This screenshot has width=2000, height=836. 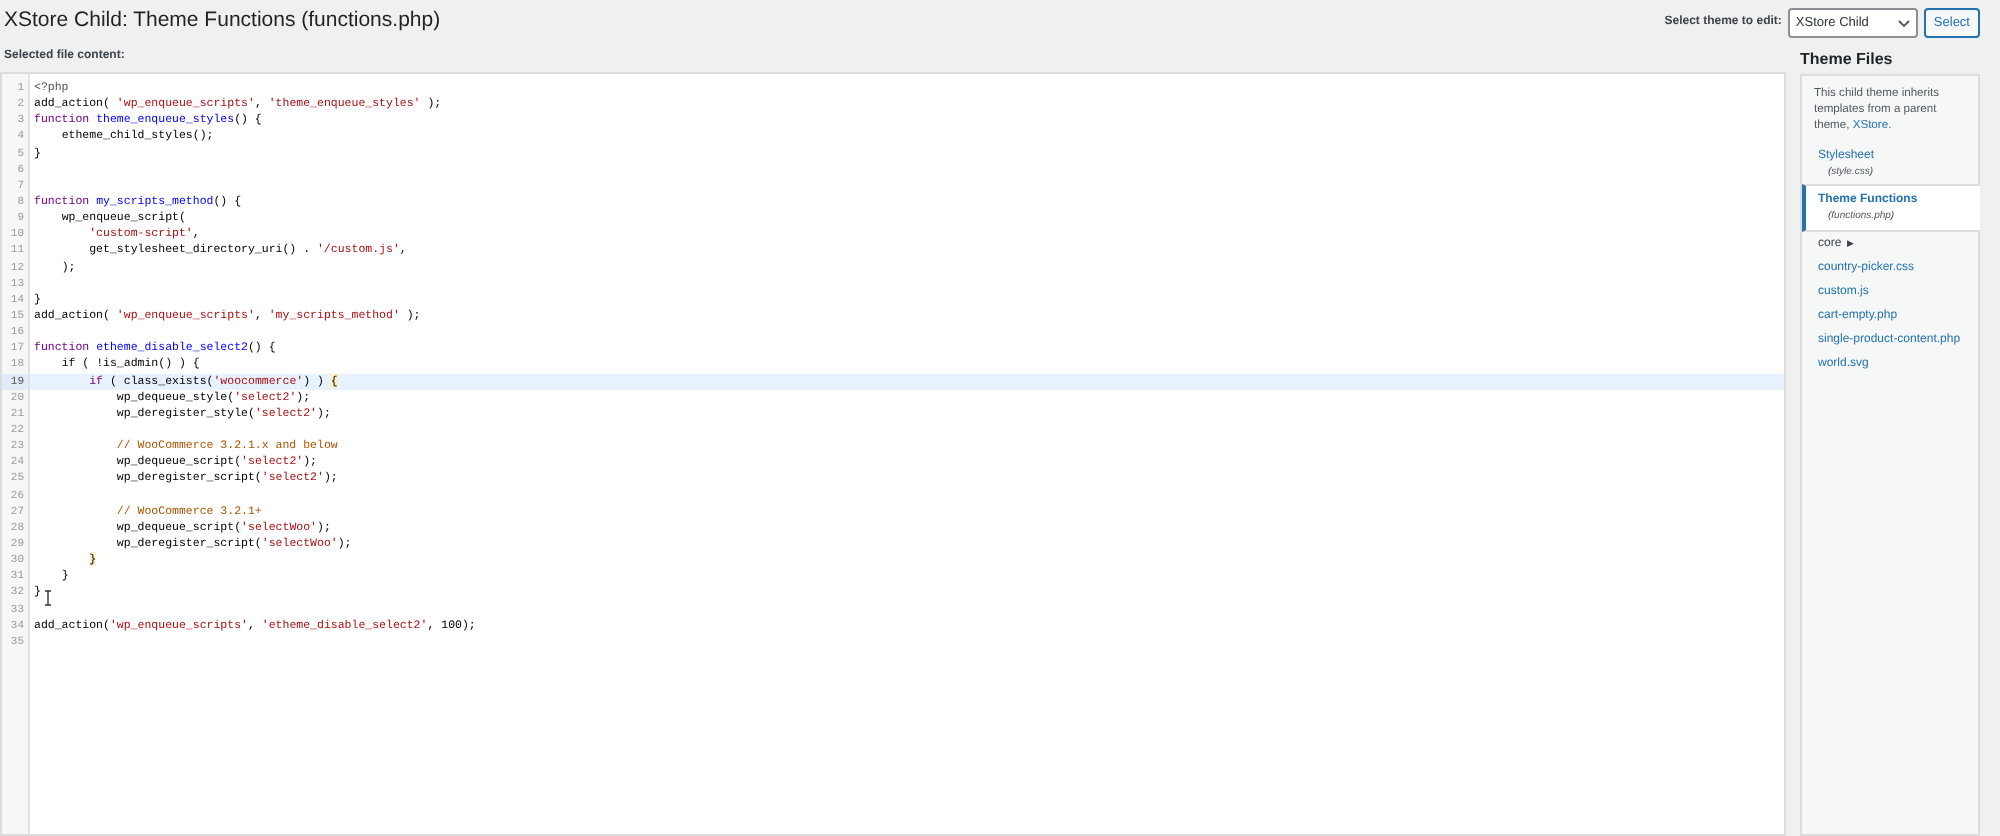 What do you see at coordinates (48, 597) in the screenshot?
I see `text-cursor-icon` at bounding box center [48, 597].